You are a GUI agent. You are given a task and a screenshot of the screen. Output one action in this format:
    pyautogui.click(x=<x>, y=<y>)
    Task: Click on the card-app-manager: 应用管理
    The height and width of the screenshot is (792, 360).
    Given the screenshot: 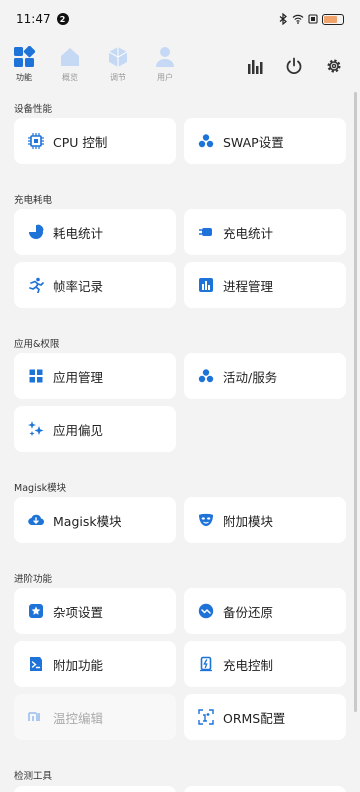 What is the action you would take?
    pyautogui.click(x=95, y=376)
    